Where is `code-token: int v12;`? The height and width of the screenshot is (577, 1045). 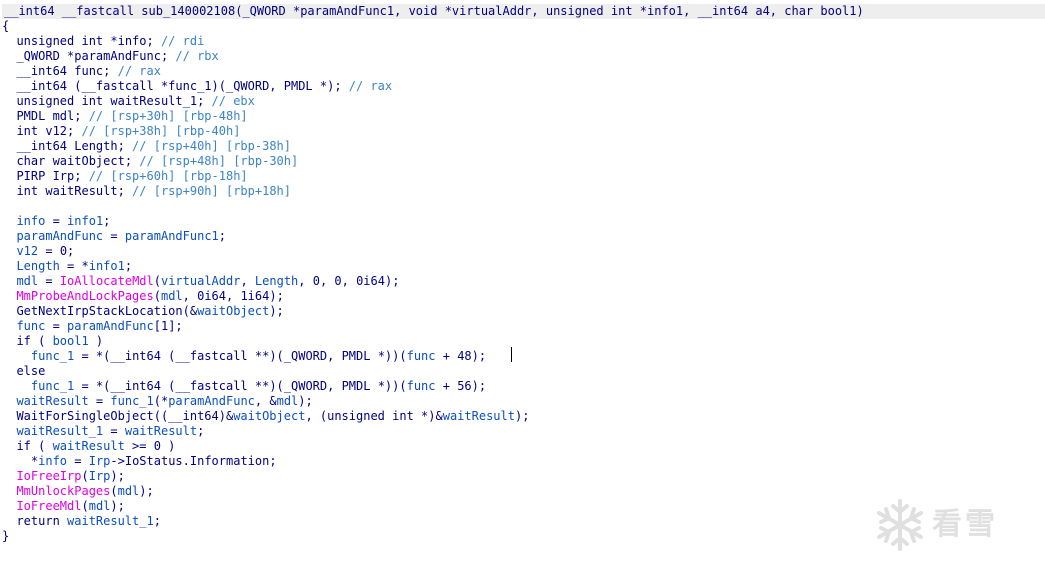 code-token: int v12; is located at coordinates (42, 131).